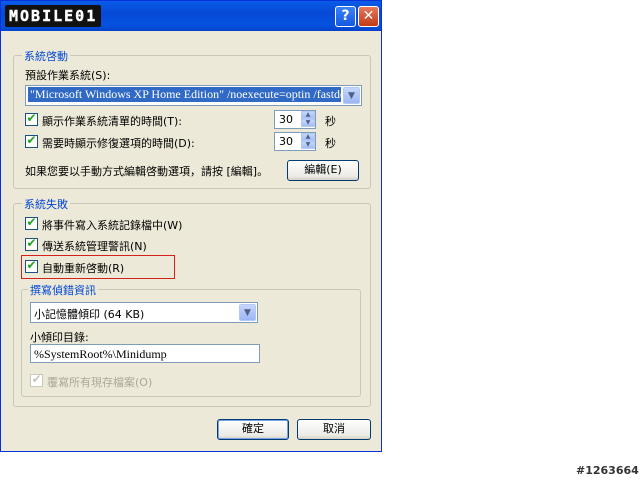 The height and width of the screenshot is (480, 640). Describe the element at coordinates (98, 267) in the screenshot. I see `highlight-box` at that location.